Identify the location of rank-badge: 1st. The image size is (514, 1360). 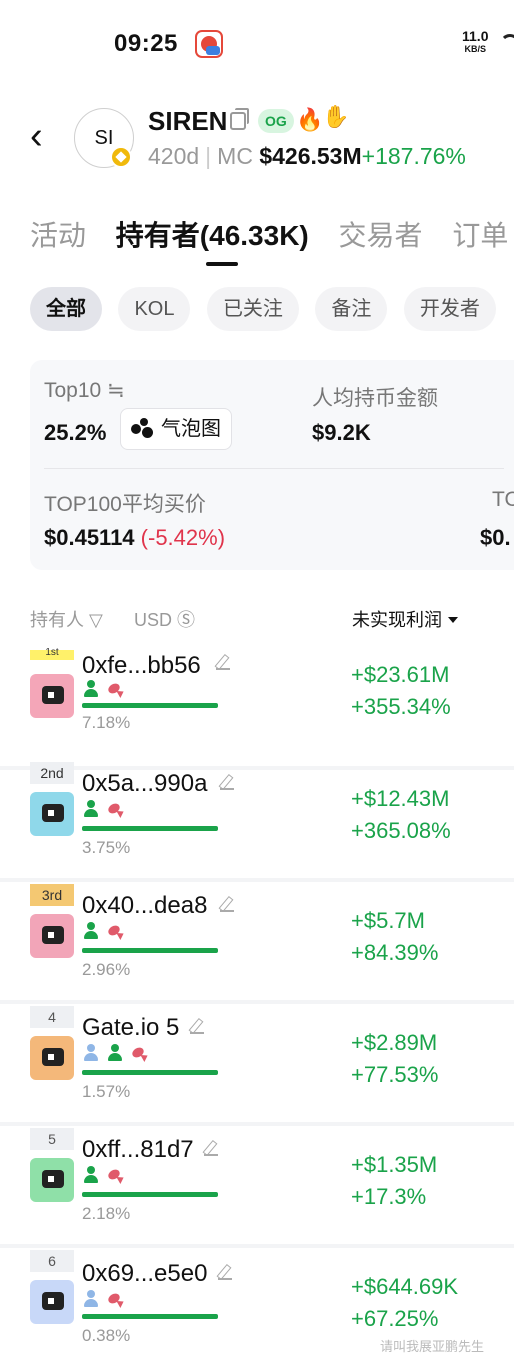
(52, 654).